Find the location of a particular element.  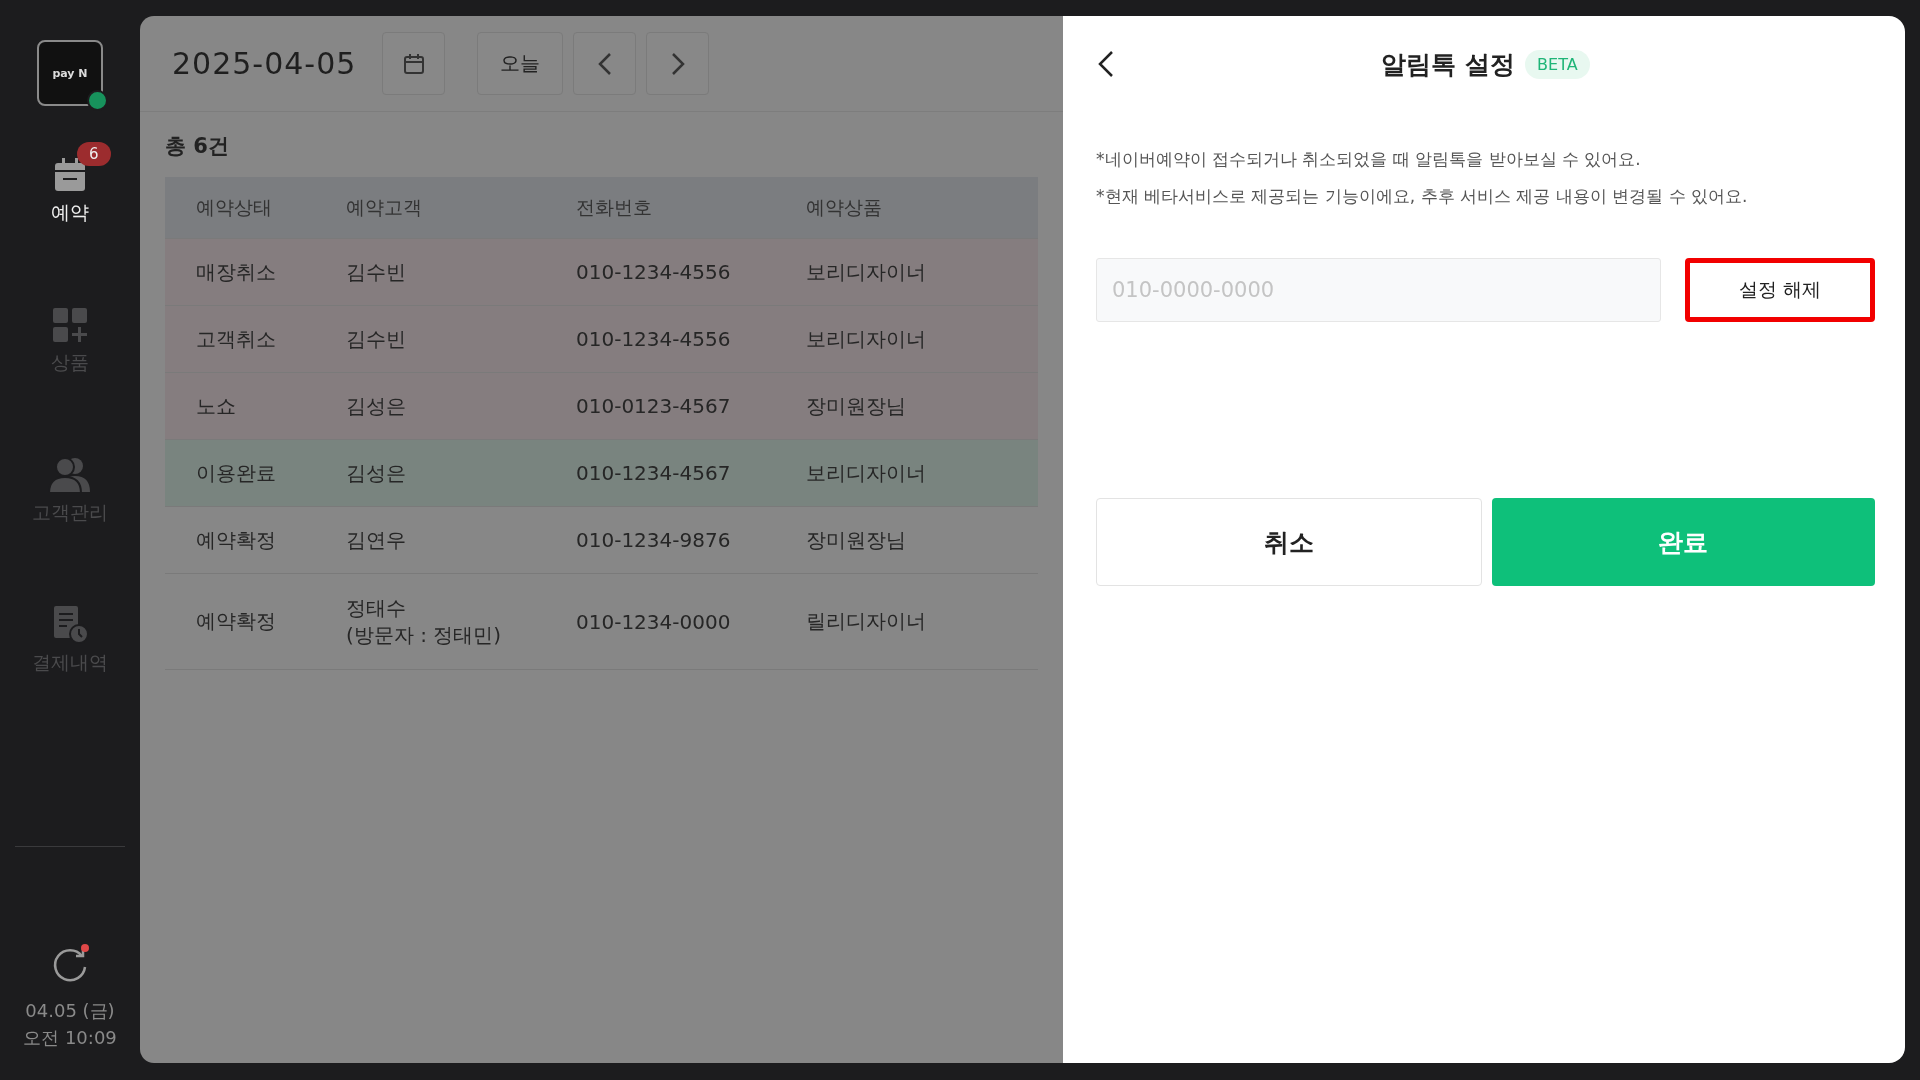

beta-badge: BETA is located at coordinates (1557, 64).